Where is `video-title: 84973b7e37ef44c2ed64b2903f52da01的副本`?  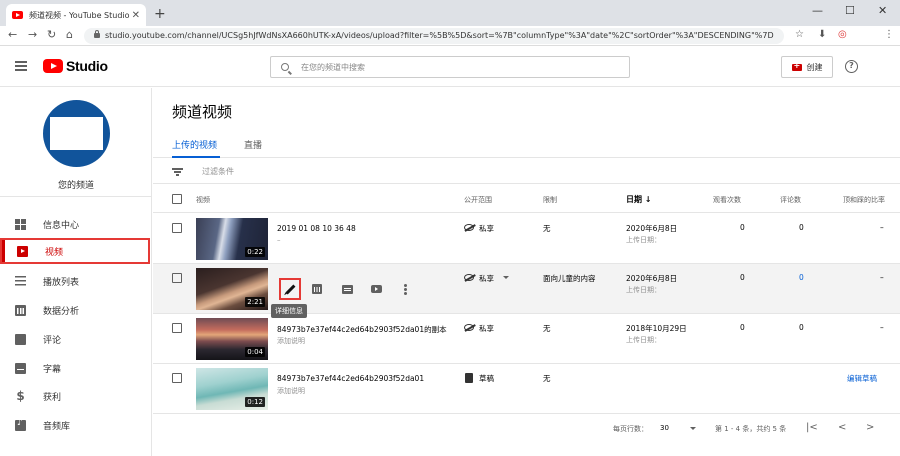 video-title: 84973b7e37ef44c2ed64b2903f52da01的副本 is located at coordinates (362, 329).